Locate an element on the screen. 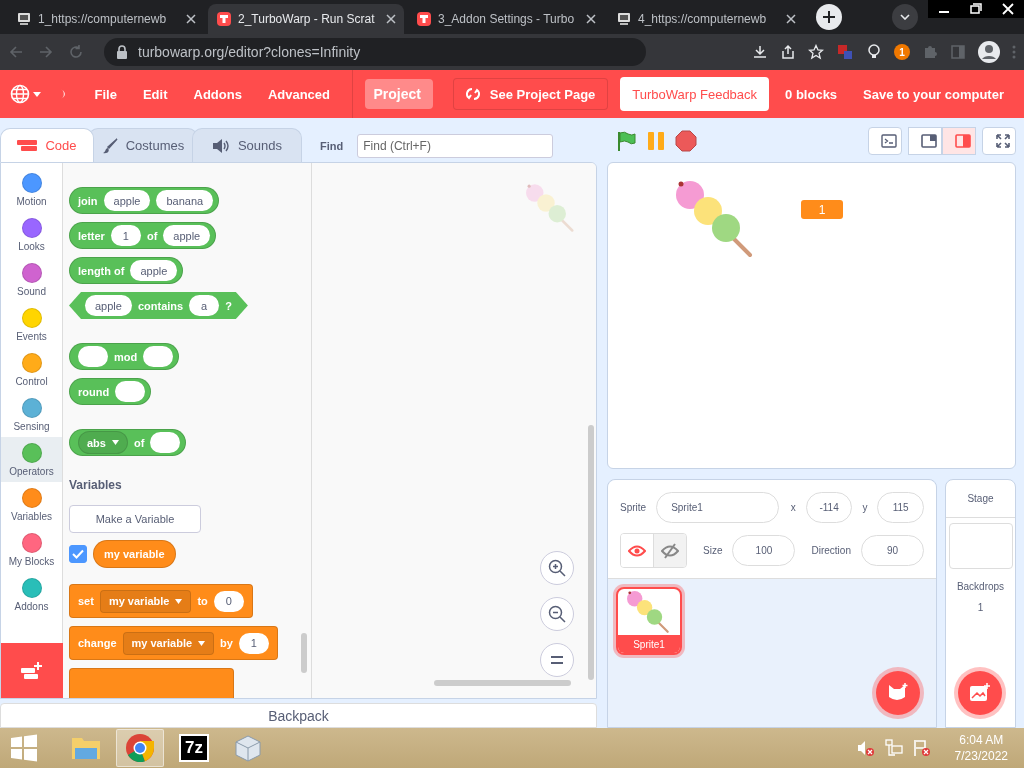 This screenshot has height=768, width=1024. category-item: Looks is located at coordinates (31, 234).